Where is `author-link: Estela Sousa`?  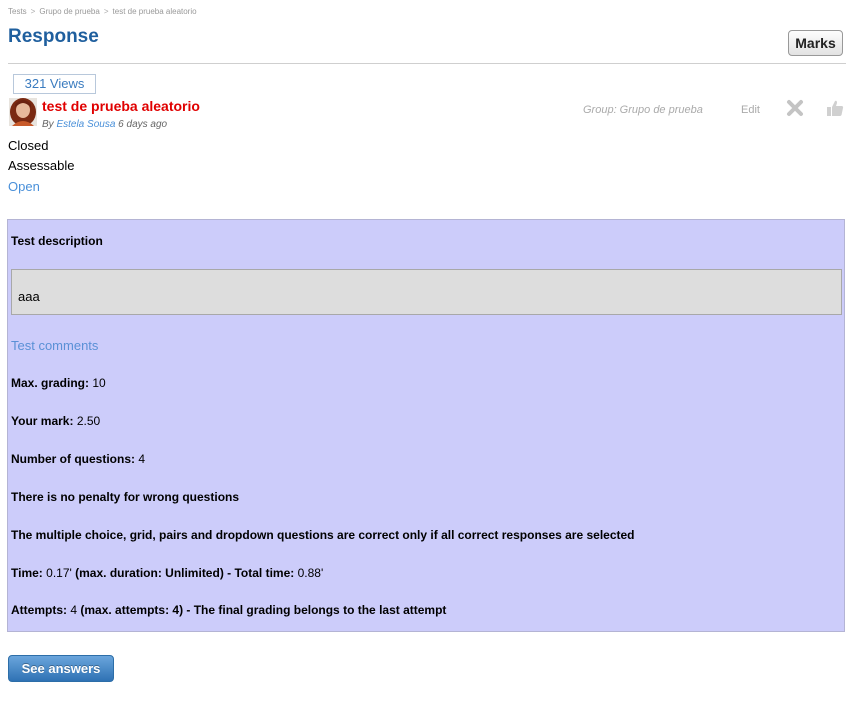
author-link: Estela Sousa is located at coordinates (85, 124).